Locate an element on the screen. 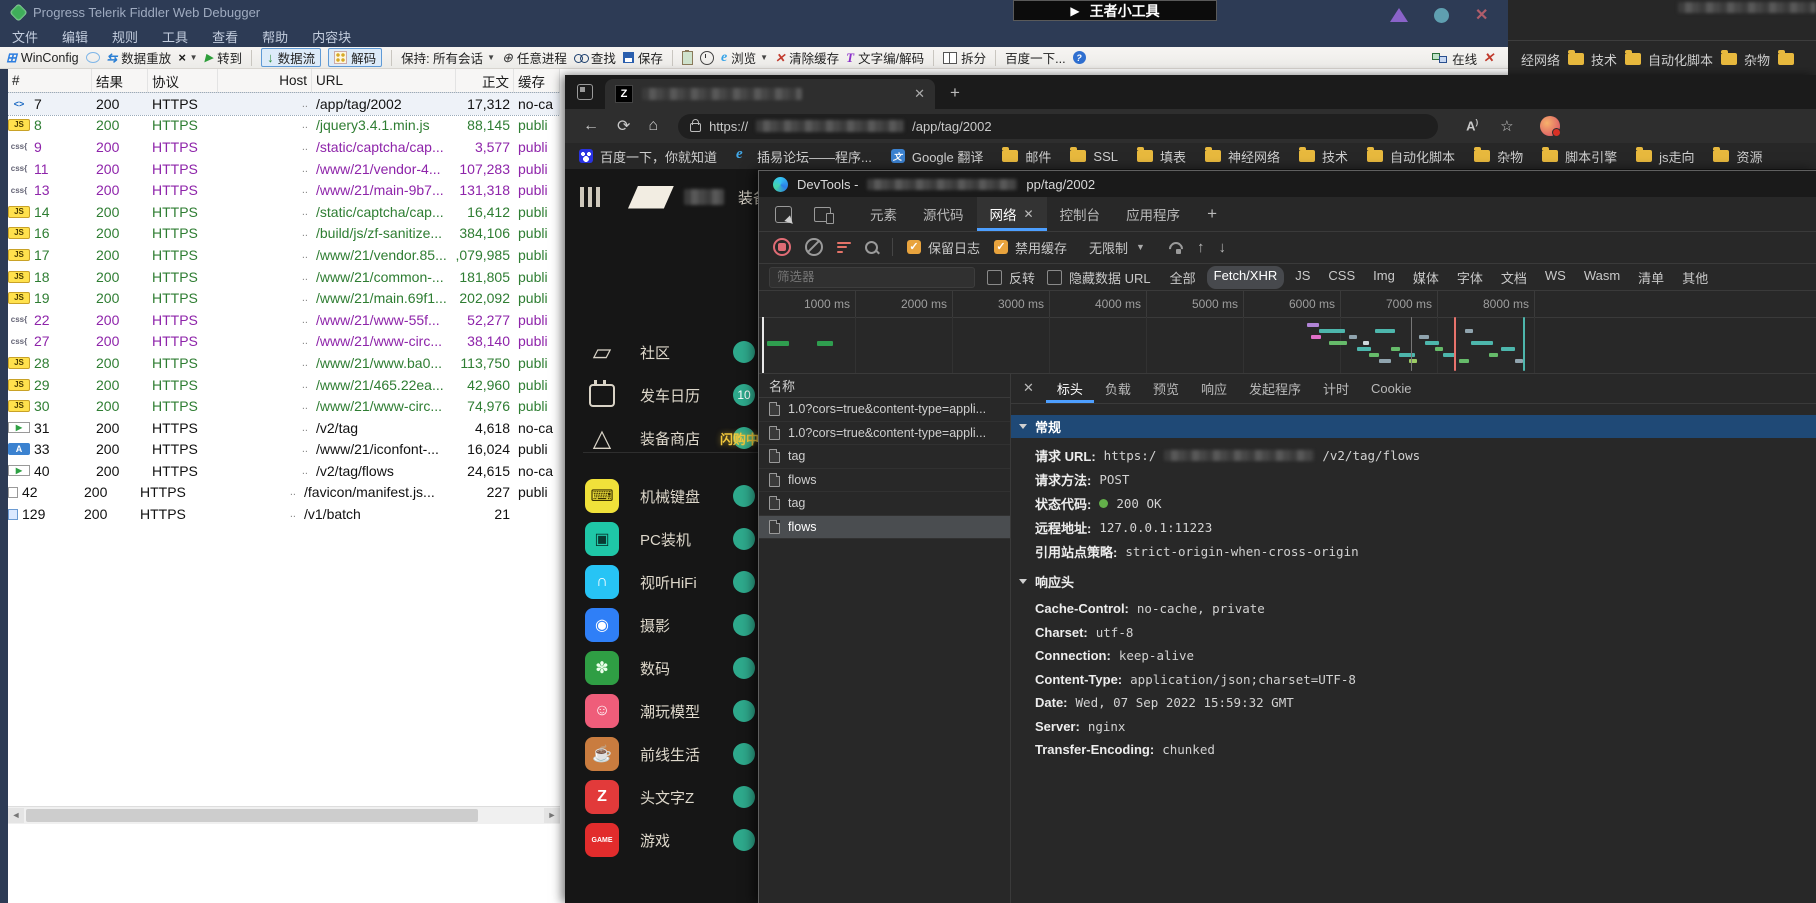 This screenshot has height=903, width=1816. comment-icon is located at coordinates (92, 57).